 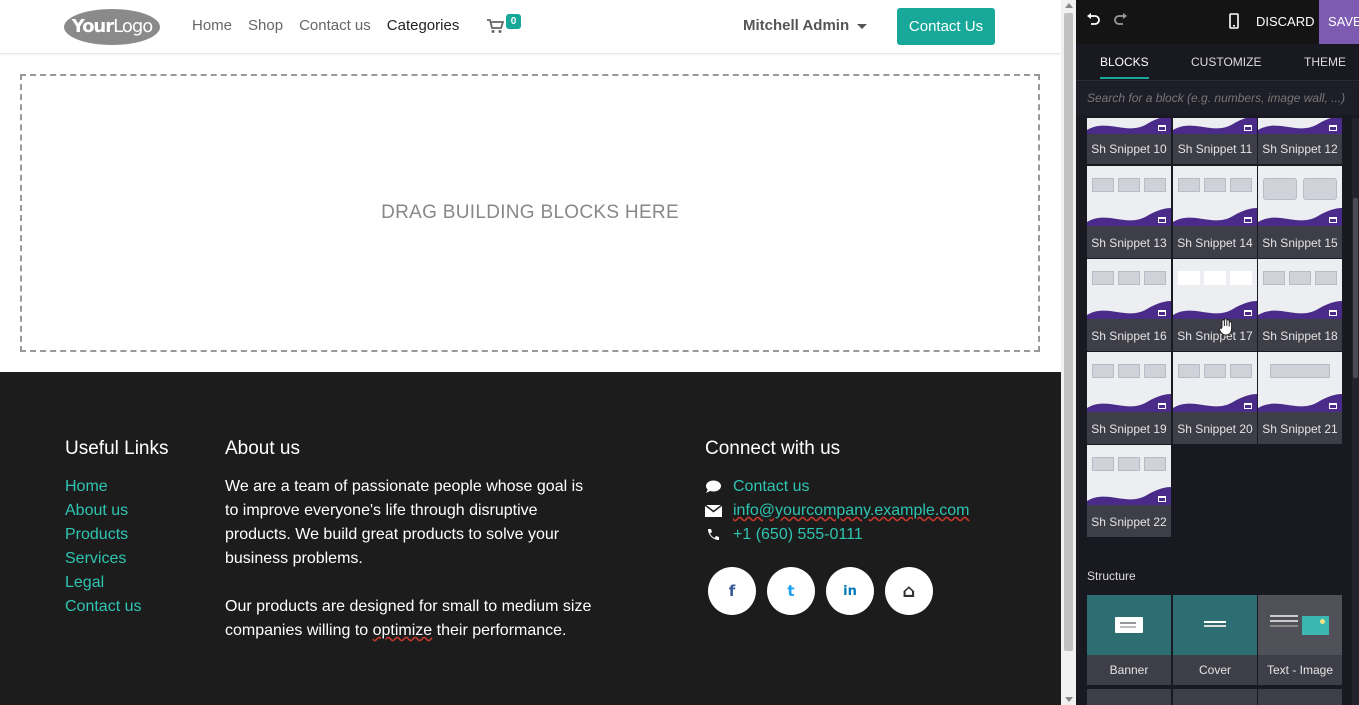 What do you see at coordinates (1215, 622) in the screenshot?
I see `cover-preview-icon` at bounding box center [1215, 622].